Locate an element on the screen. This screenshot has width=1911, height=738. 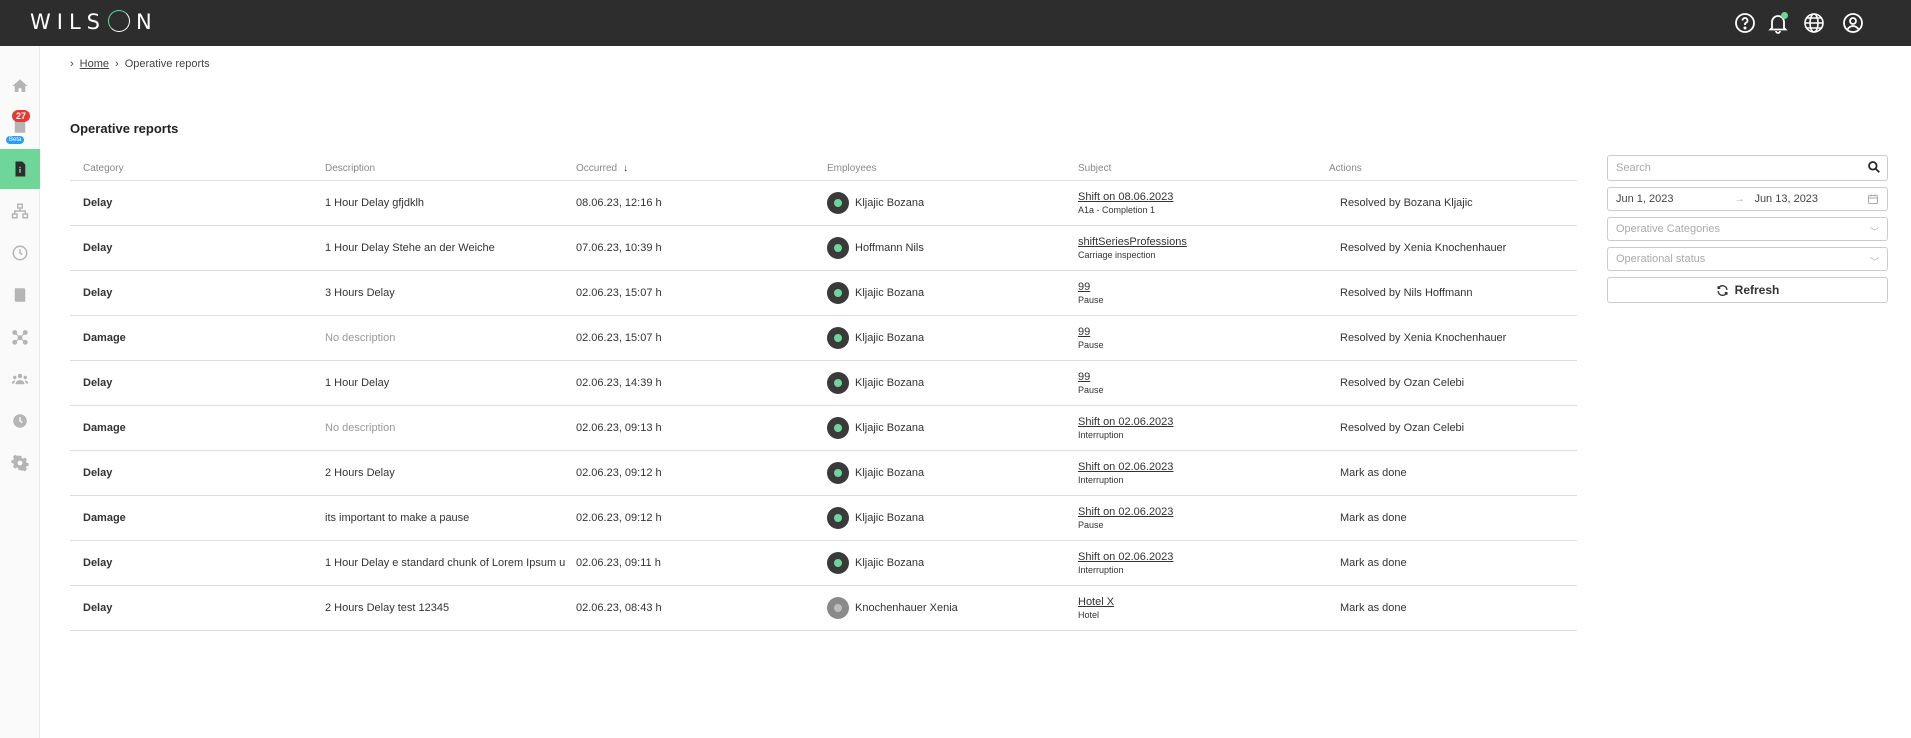
network-nodes-icon is located at coordinates (20, 337).